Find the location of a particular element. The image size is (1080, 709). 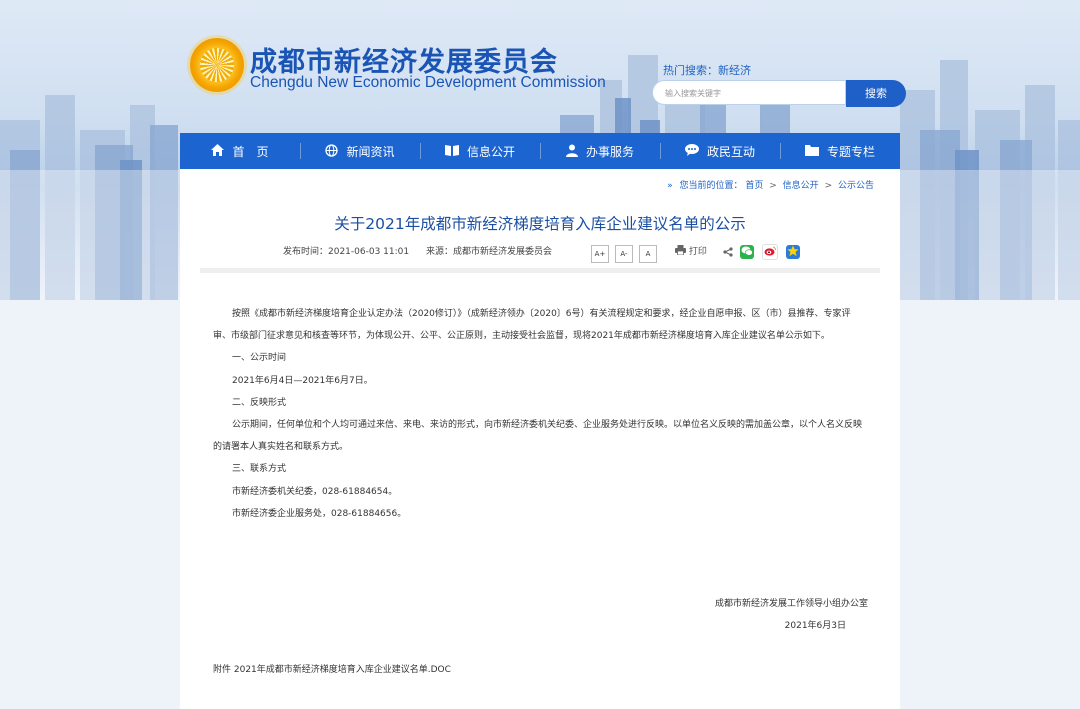

article-meta: 发布时间：2021-06-03 11:01 来源：成都市新经济发展委员会 is located at coordinates (424, 250).